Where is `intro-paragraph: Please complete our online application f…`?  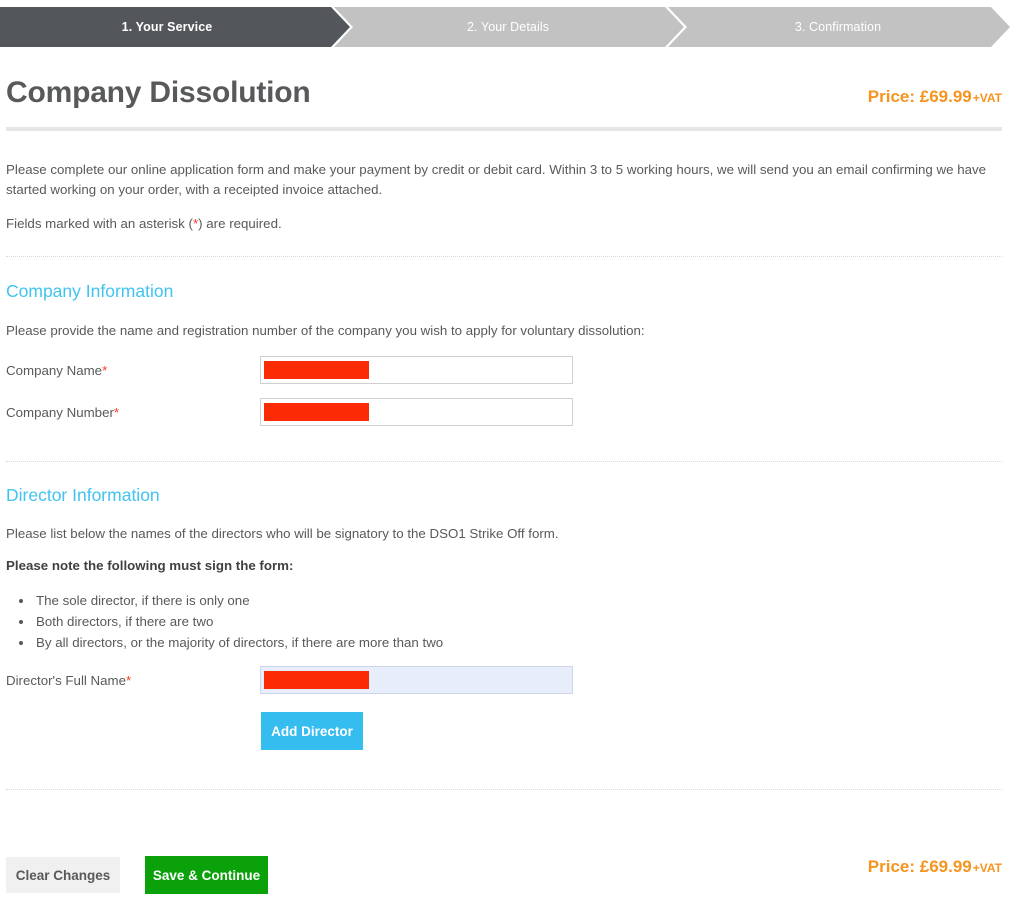 intro-paragraph: Please complete our online application f… is located at coordinates (496, 179).